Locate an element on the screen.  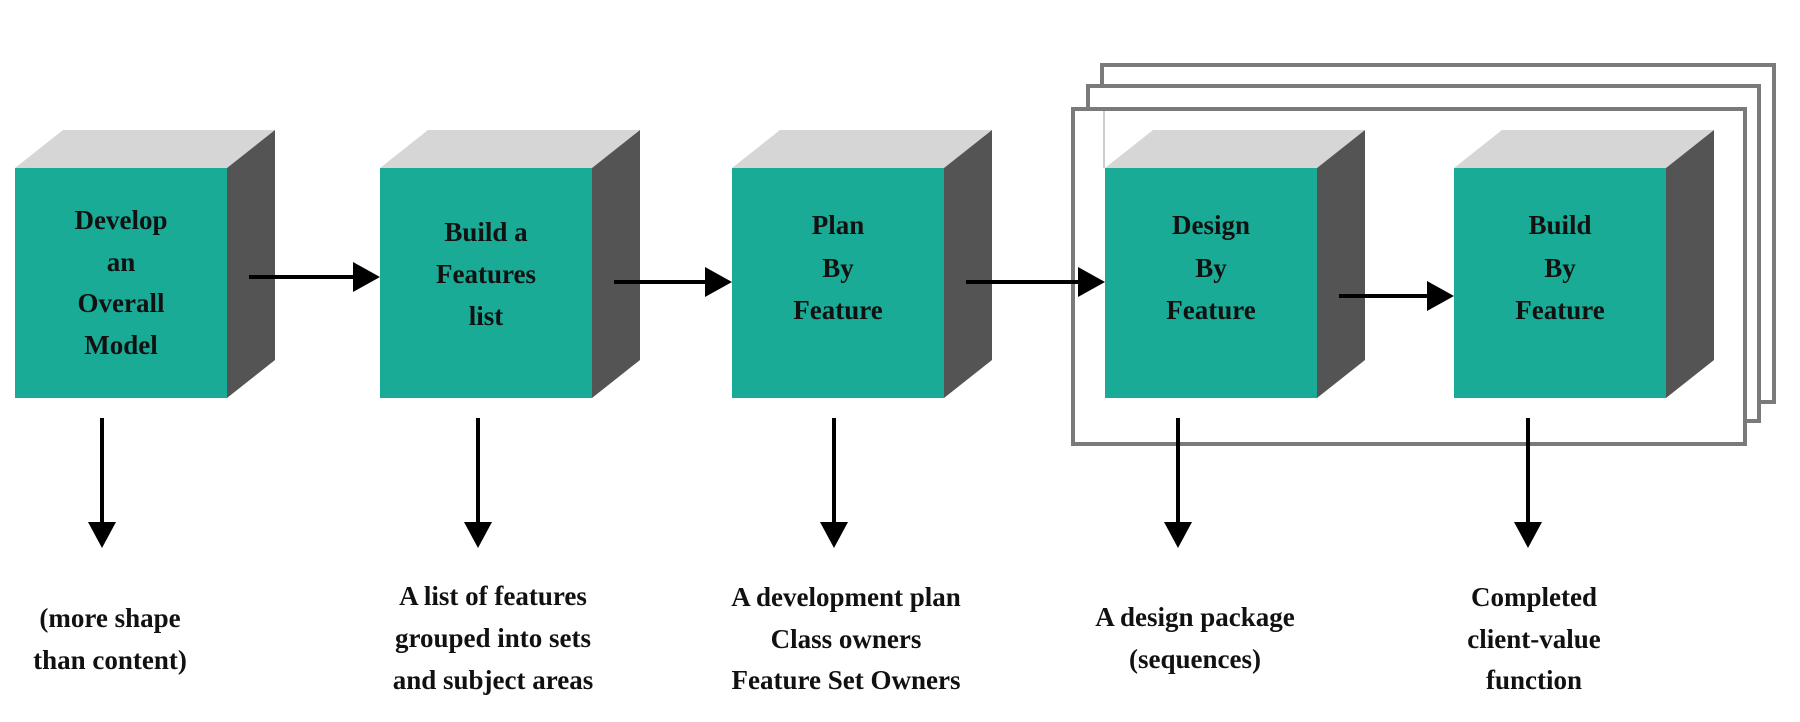
output-text-line: Feature Set Owners is located at coordinates (846, 680).